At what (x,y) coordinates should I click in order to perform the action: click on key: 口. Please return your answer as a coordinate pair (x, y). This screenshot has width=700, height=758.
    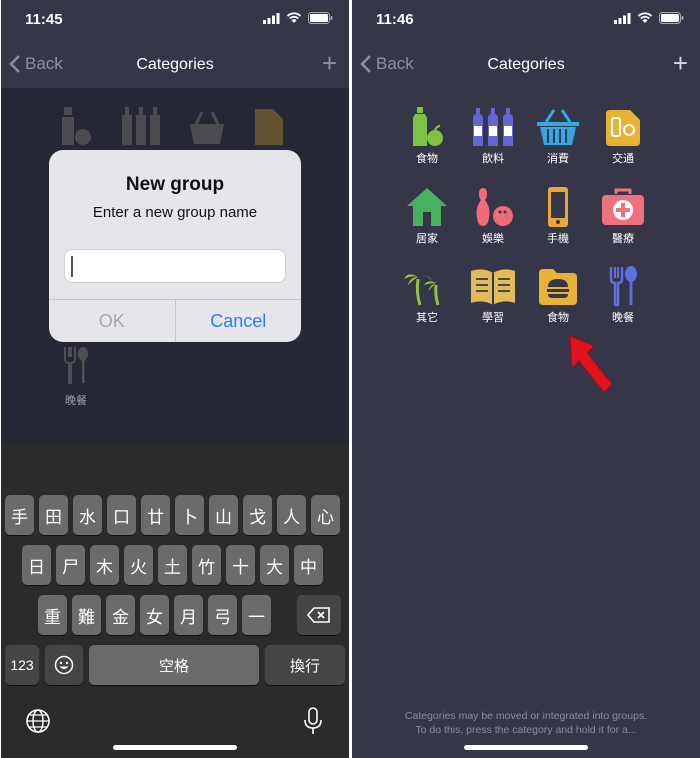
    Looking at the image, I should click on (121, 515).